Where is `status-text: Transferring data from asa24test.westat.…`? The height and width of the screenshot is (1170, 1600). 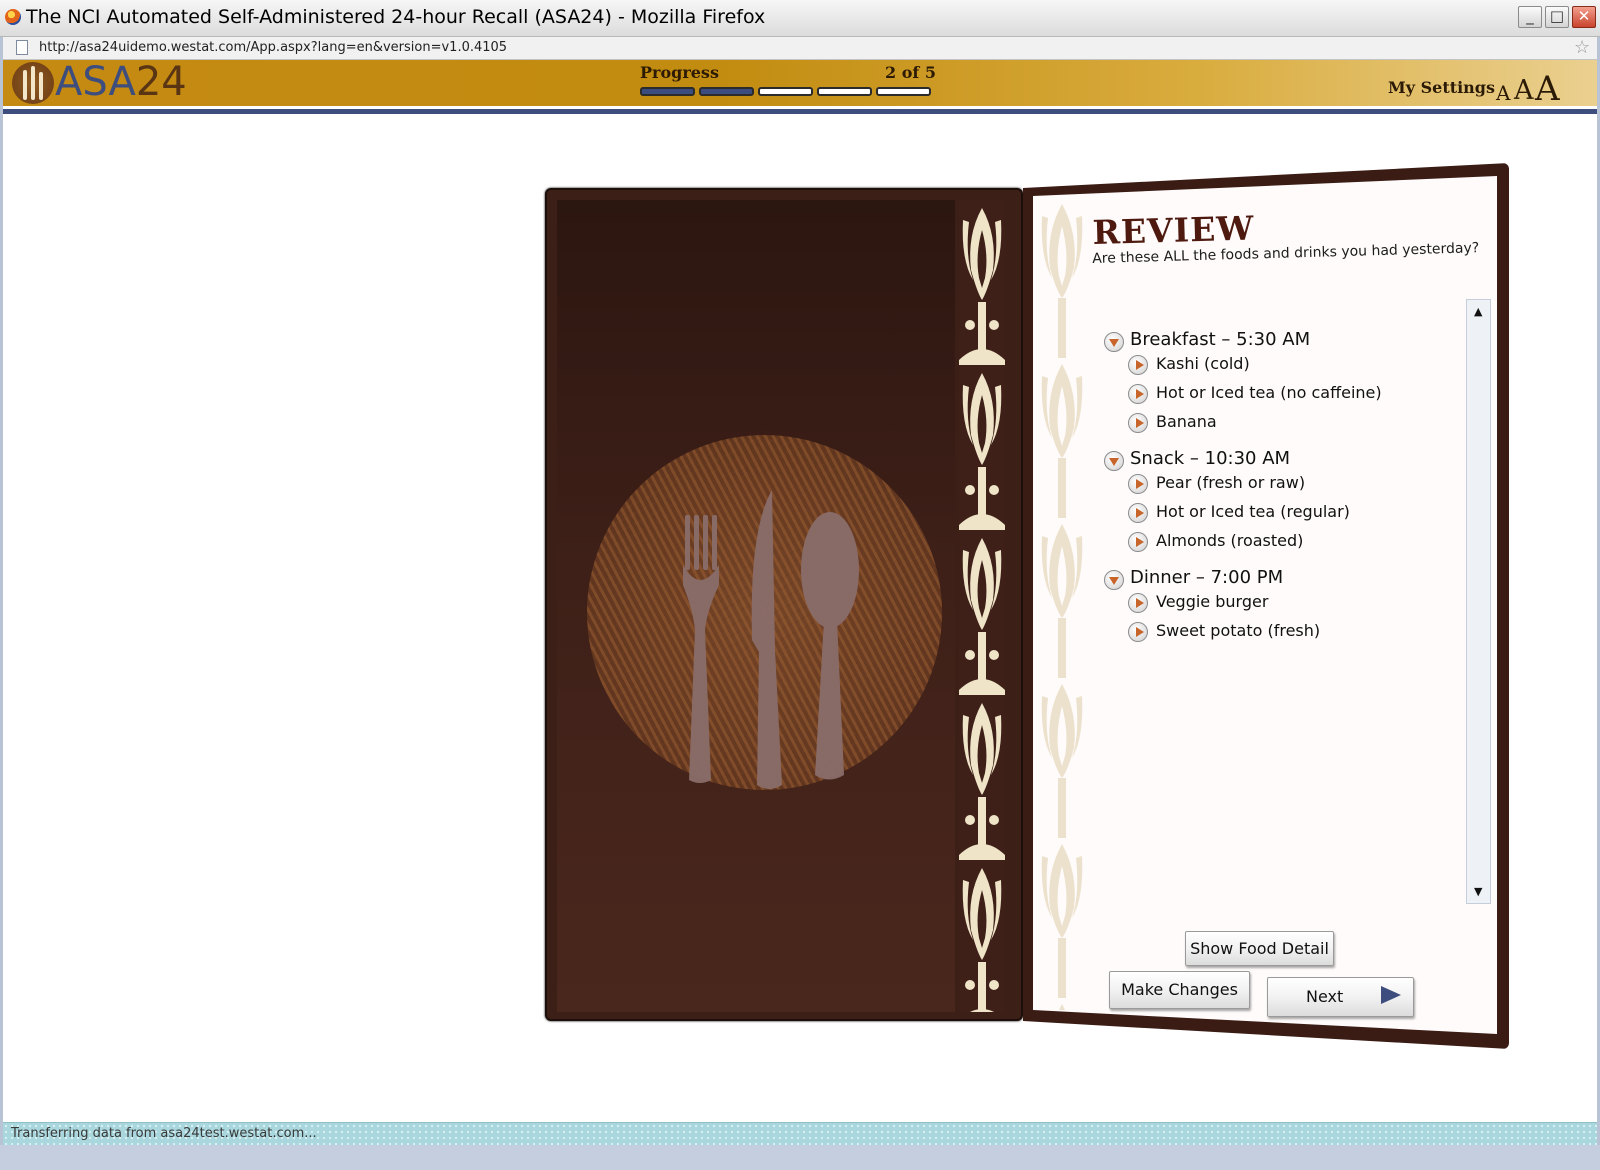
status-text: Transferring data from asa24test.westat.… is located at coordinates (164, 1133).